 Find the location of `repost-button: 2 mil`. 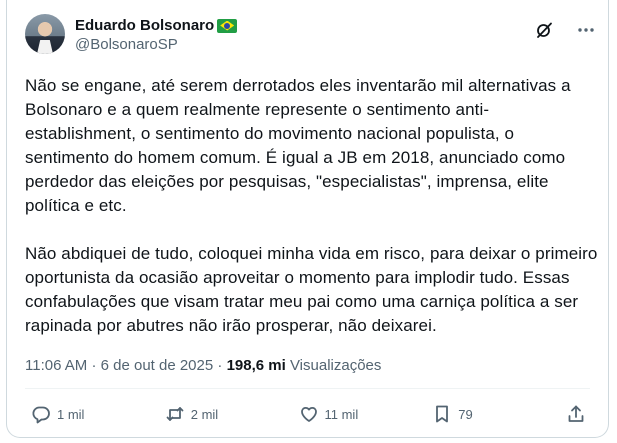

repost-button: 2 mil is located at coordinates (195, 414).